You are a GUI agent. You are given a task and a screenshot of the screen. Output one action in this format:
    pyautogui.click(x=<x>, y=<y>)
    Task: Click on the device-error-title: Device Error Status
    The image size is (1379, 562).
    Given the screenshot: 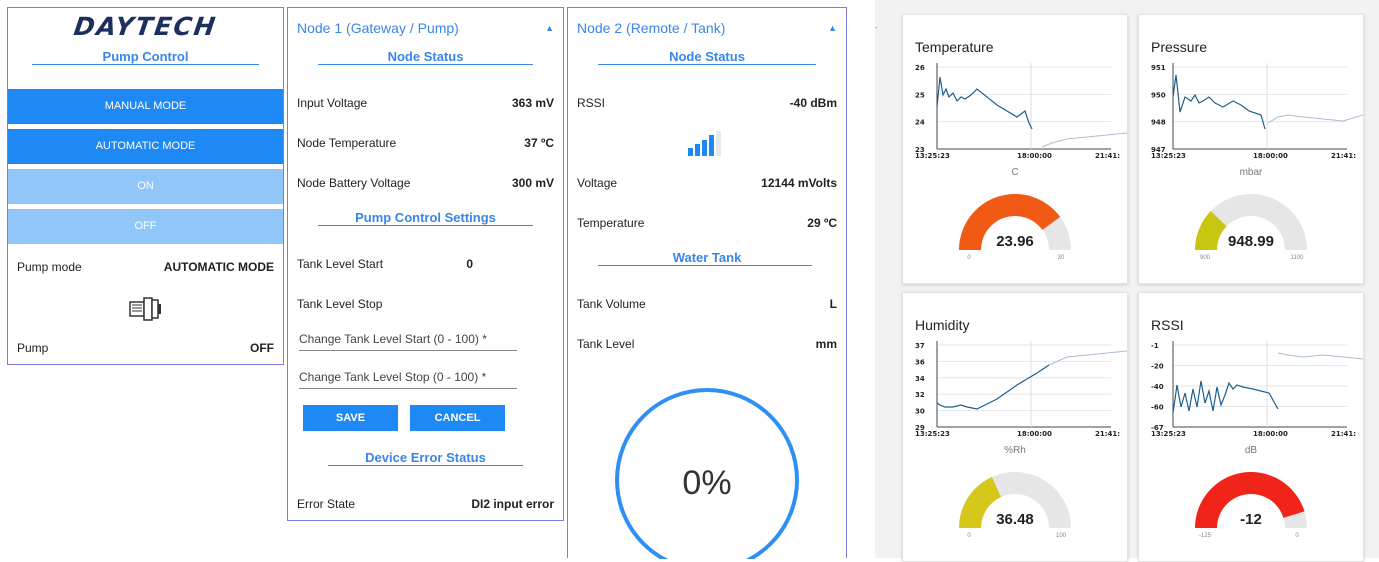 What is the action you would take?
    pyautogui.click(x=425, y=458)
    